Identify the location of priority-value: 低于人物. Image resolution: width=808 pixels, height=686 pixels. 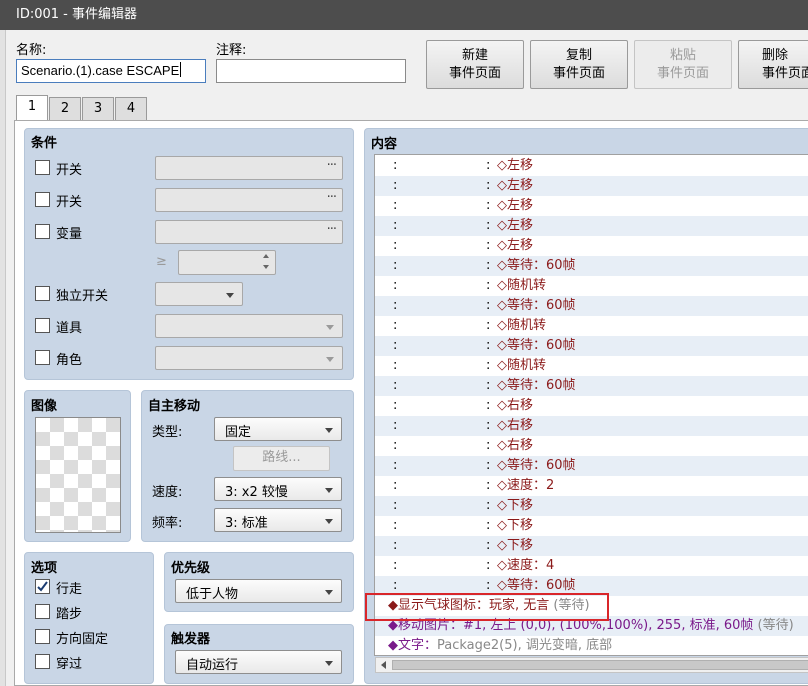
(212, 594).